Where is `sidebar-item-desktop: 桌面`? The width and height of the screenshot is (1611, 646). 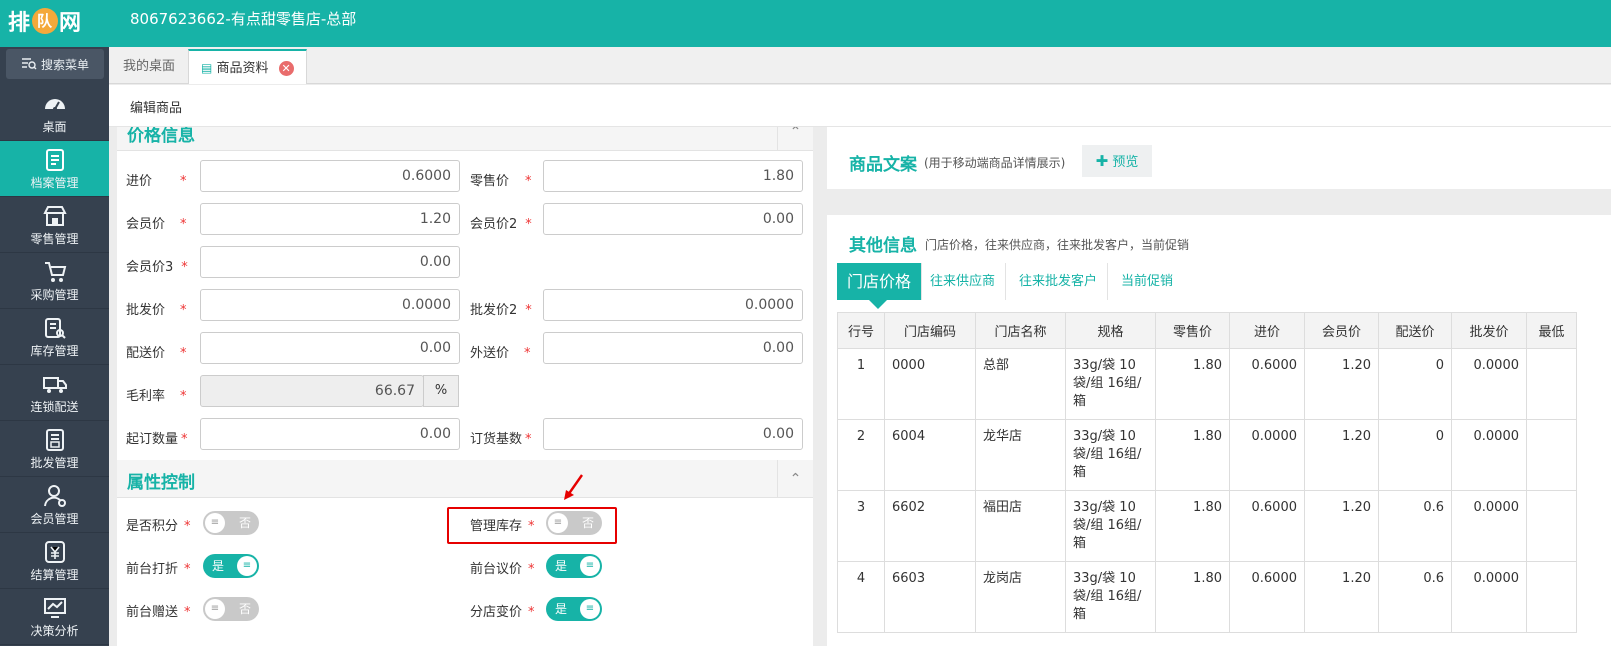 sidebar-item-desktop: 桌面 is located at coordinates (54, 113).